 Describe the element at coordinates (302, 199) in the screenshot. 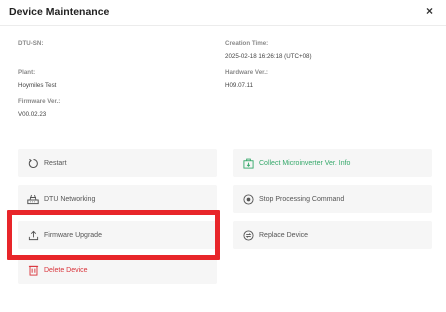

I see `stop-processing-label: Stop Processing Command` at that location.